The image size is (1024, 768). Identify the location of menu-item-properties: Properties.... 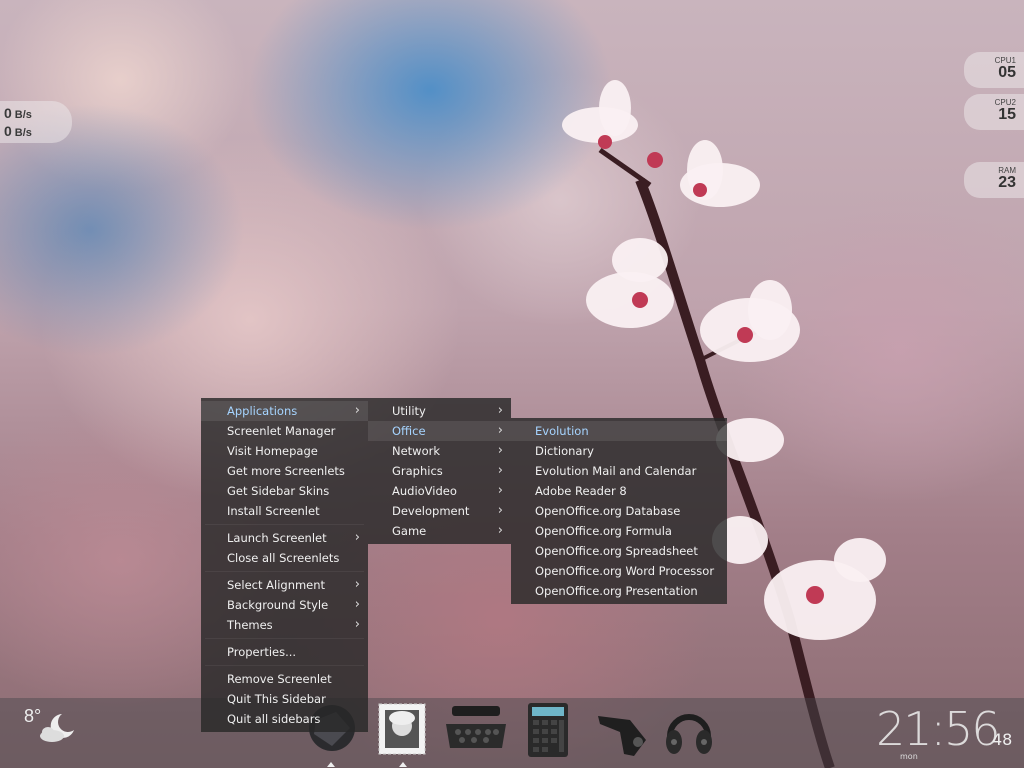
(284, 652).